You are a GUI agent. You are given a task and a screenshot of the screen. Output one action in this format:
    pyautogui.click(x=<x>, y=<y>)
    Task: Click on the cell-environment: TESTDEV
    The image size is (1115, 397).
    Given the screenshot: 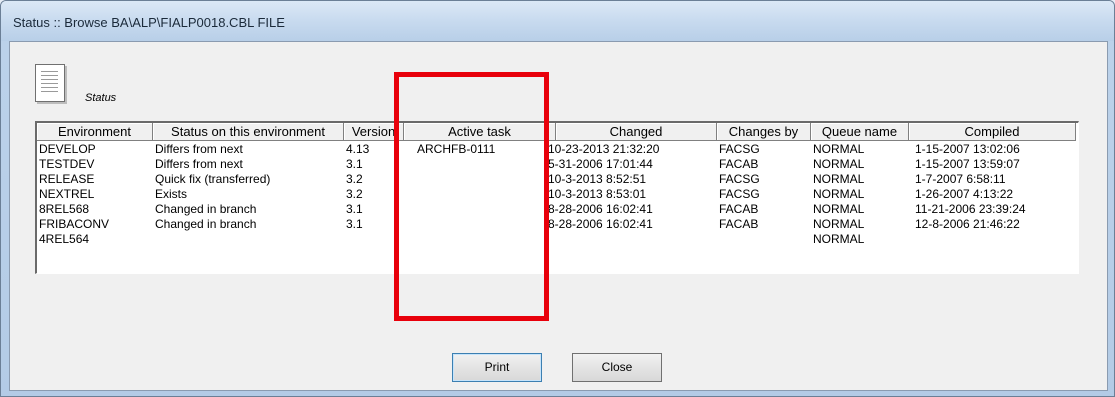 What is the action you would take?
    pyautogui.click(x=67, y=164)
    